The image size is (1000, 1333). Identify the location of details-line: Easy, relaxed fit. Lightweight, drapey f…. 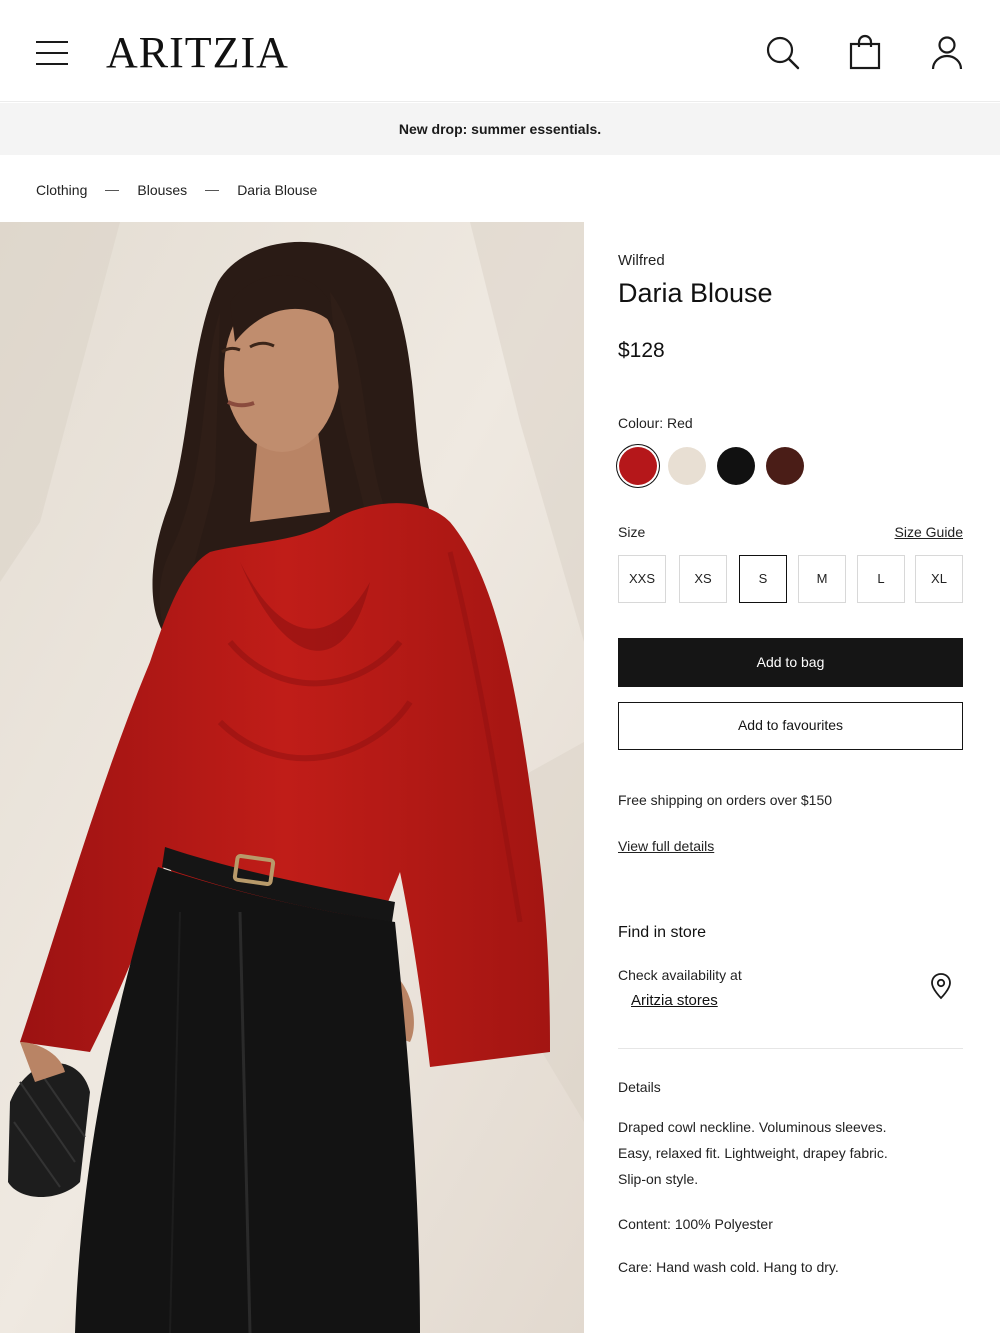
(753, 1153).